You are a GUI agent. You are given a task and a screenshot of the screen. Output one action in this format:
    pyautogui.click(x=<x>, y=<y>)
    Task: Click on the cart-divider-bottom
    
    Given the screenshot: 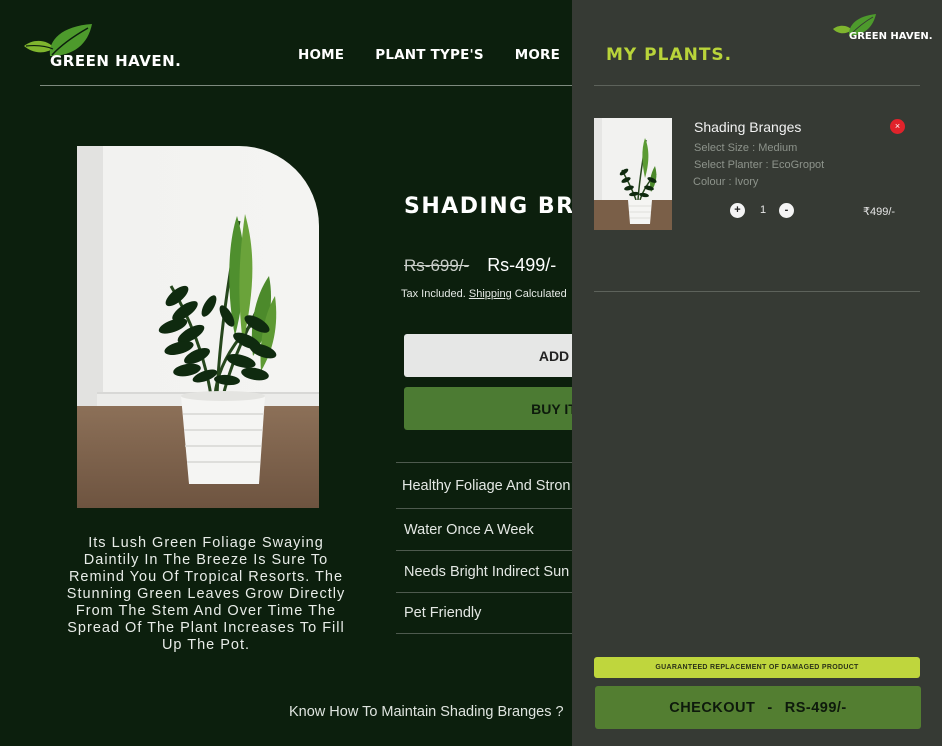 What is the action you would take?
    pyautogui.click(x=757, y=291)
    